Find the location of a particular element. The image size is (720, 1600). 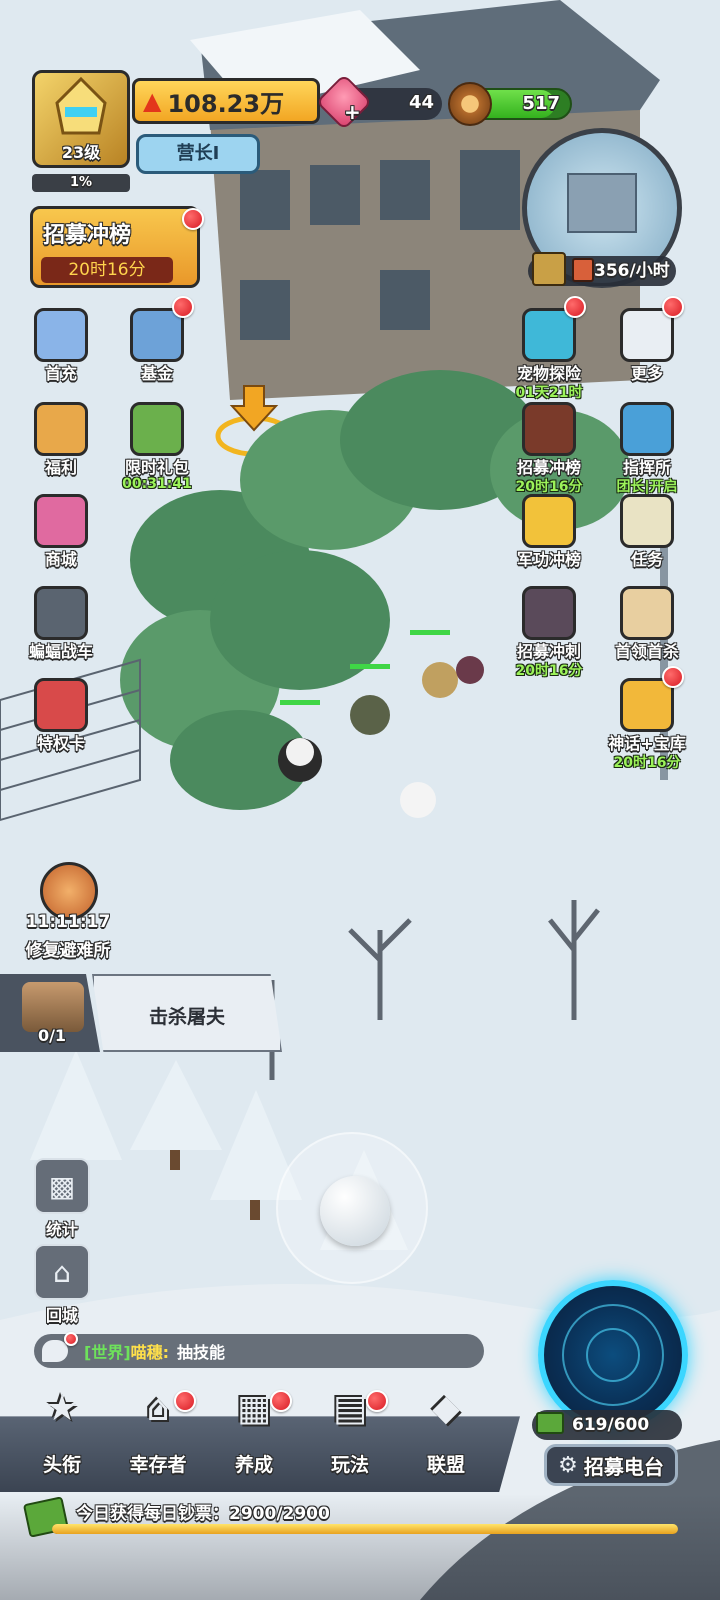

quest-target-panel: 0/1 is located at coordinates (50, 1013).